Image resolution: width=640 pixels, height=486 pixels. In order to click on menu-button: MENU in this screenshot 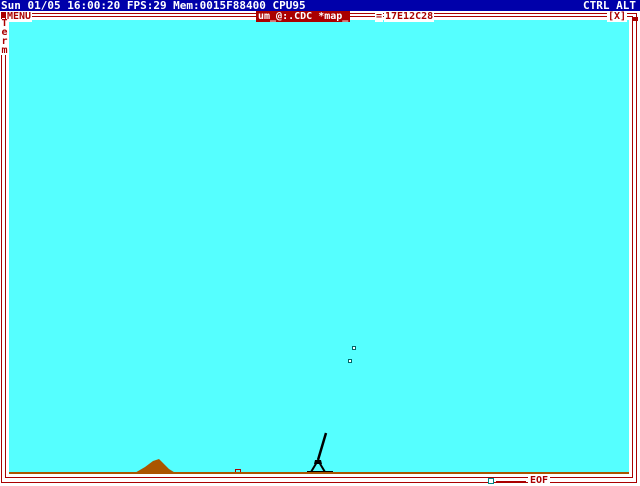, I will do `click(19, 16)`.